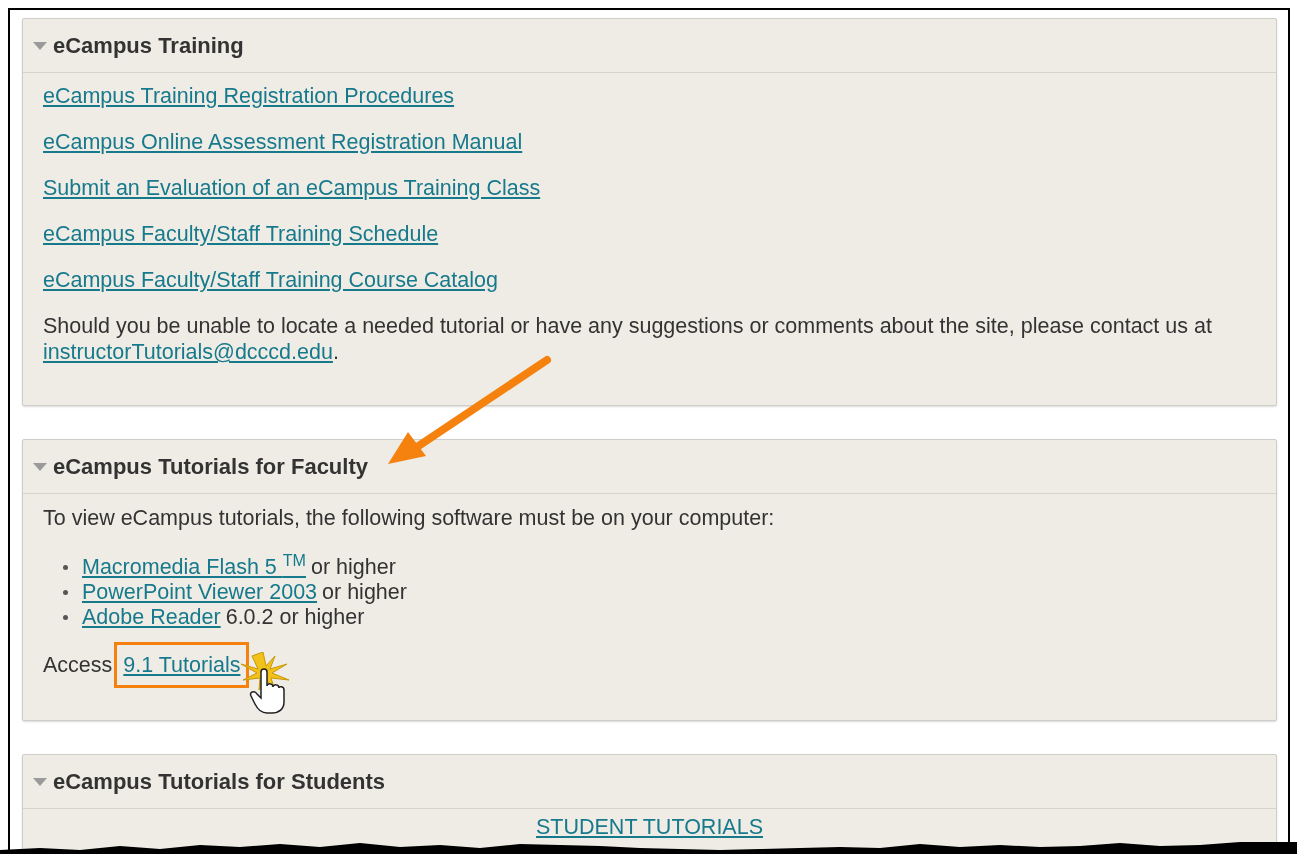 This screenshot has height=854, width=1297. Describe the element at coordinates (241, 234) in the screenshot. I see `link: eCampus Faculty/Staff Training Schedule` at that location.